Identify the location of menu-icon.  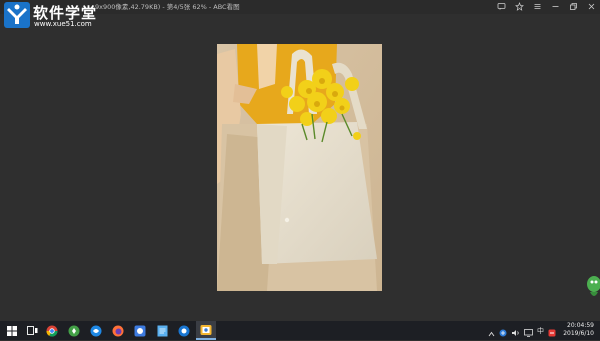
(537, 6).